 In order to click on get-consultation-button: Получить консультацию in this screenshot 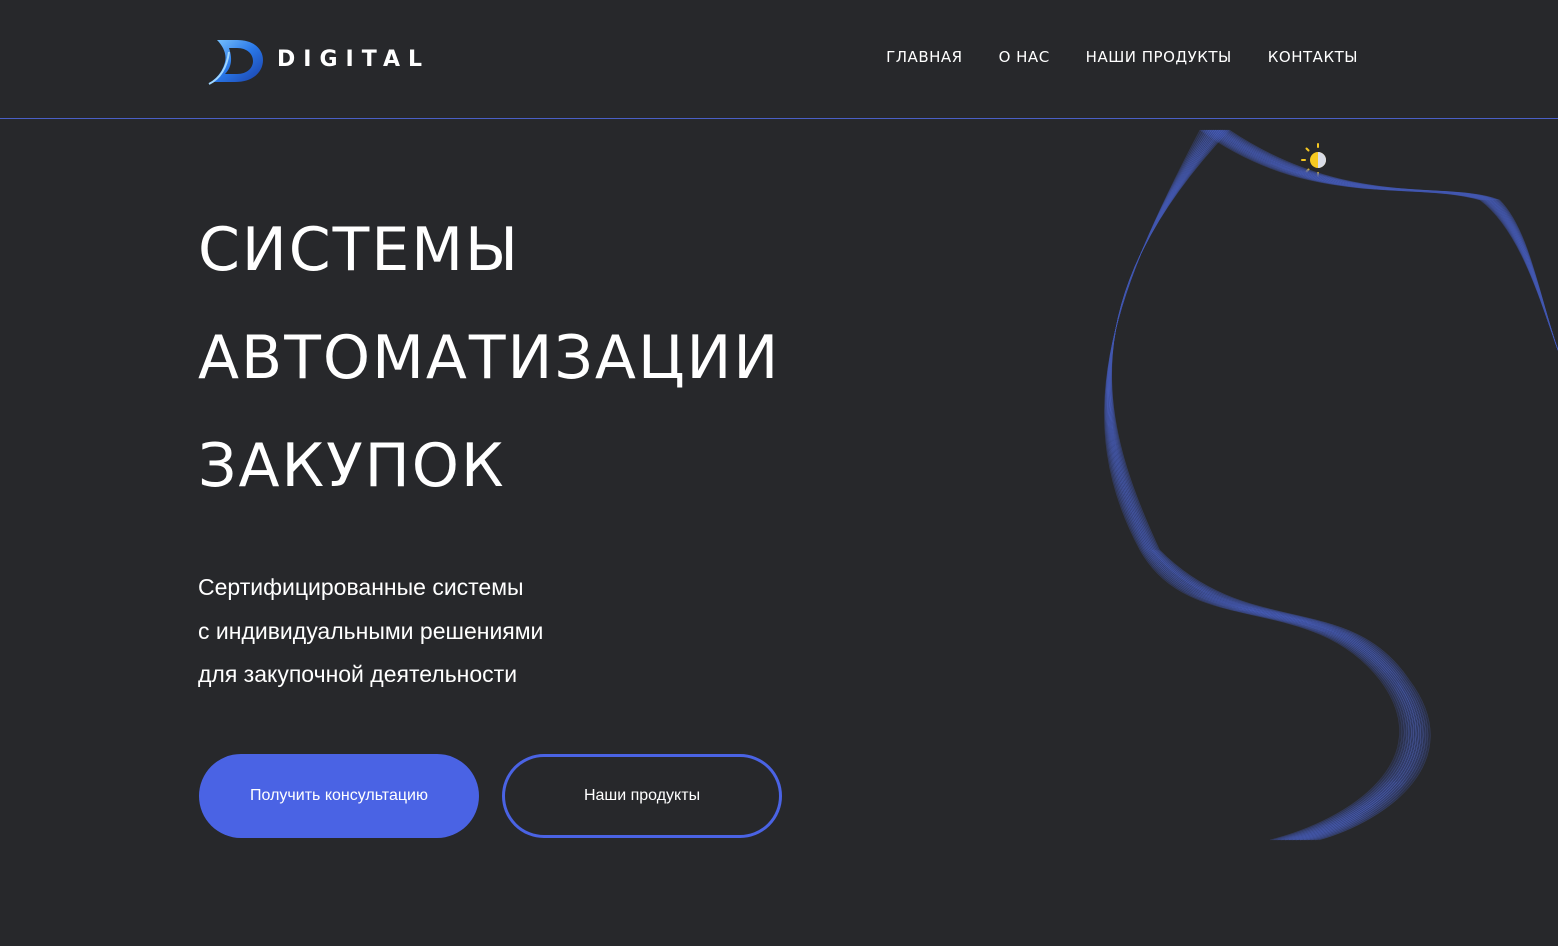, I will do `click(339, 796)`.